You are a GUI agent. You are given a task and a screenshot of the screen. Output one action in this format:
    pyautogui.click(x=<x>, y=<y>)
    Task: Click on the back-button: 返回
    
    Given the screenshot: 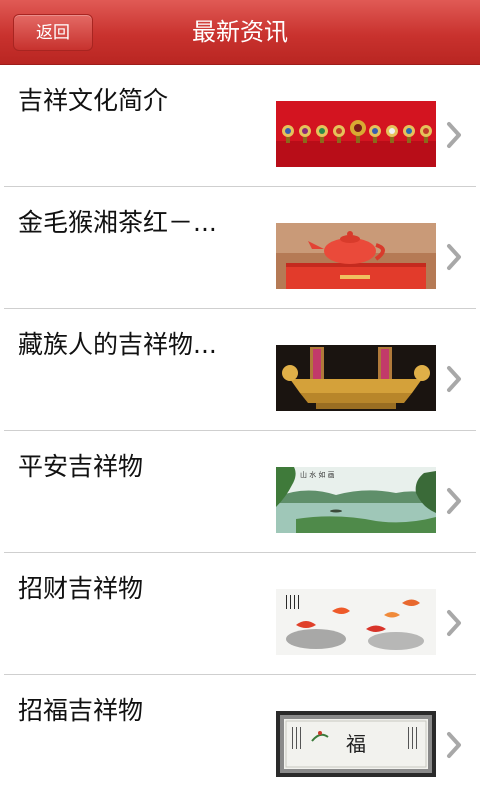 What is the action you would take?
    pyautogui.click(x=53, y=32)
    